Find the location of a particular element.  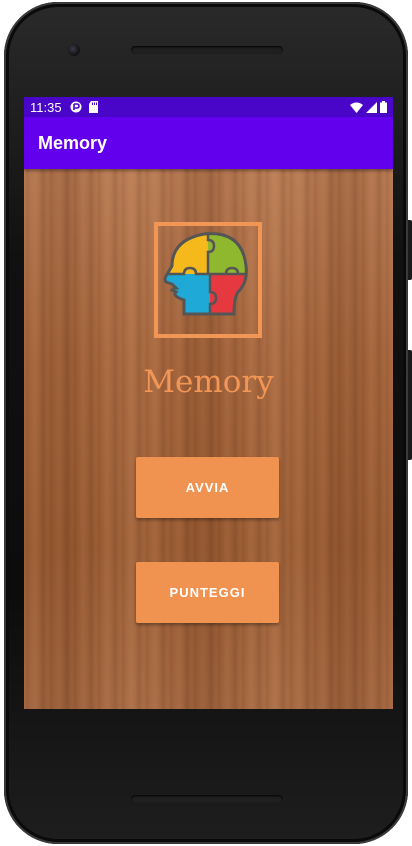

volume-button is located at coordinates (410, 405).